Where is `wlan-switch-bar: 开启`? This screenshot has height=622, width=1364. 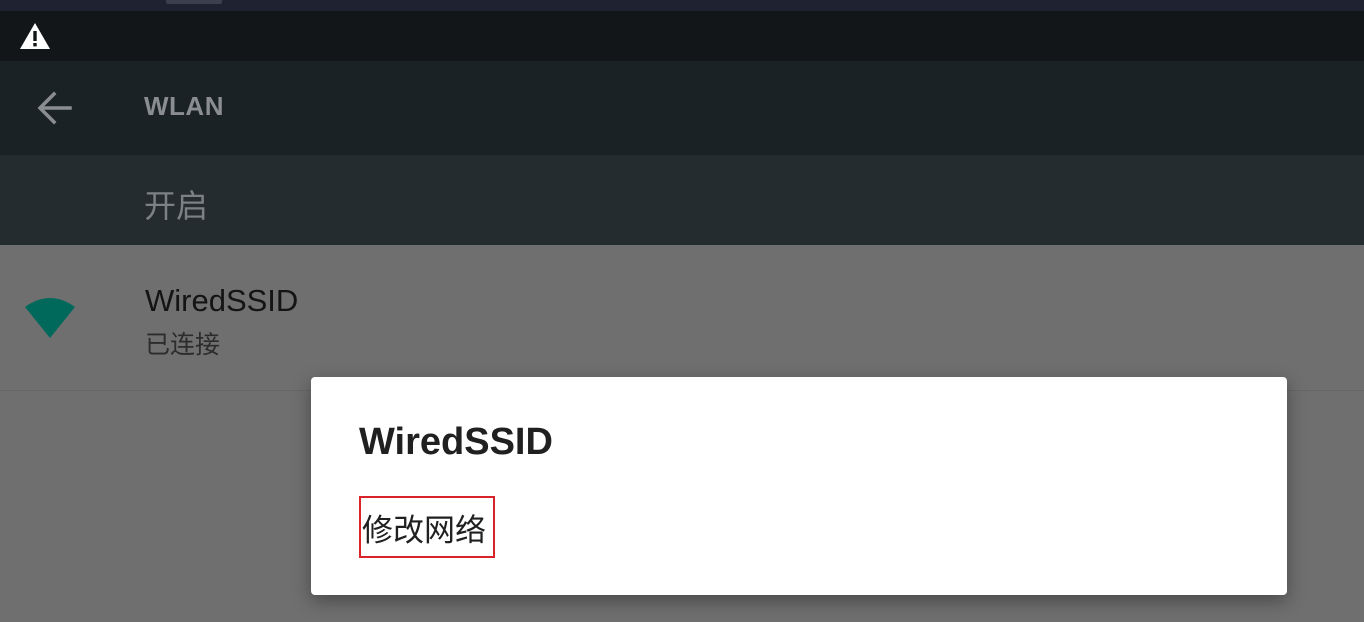 wlan-switch-bar: 开启 is located at coordinates (682, 200).